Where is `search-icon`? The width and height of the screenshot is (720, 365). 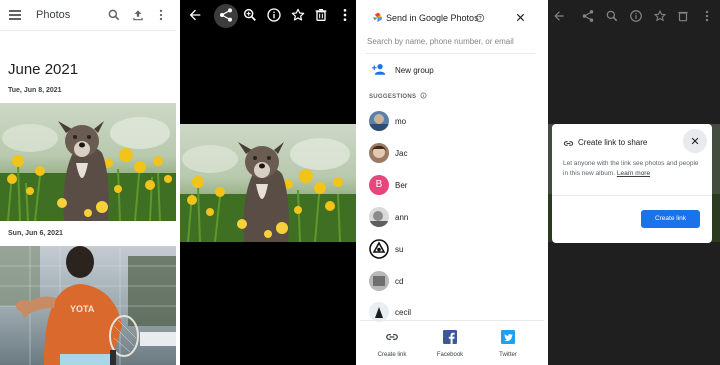 search-icon is located at coordinates (114, 15).